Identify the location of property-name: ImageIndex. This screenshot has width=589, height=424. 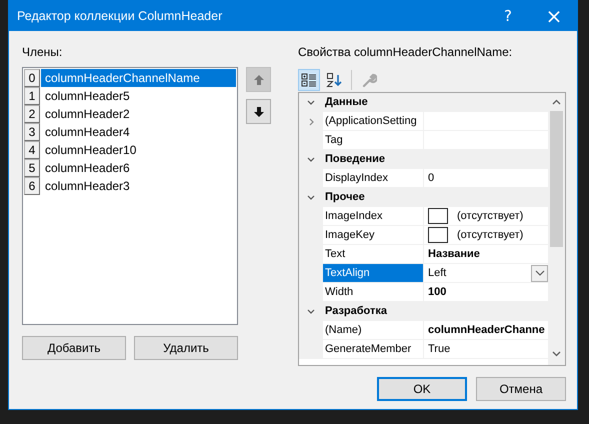
(373, 216).